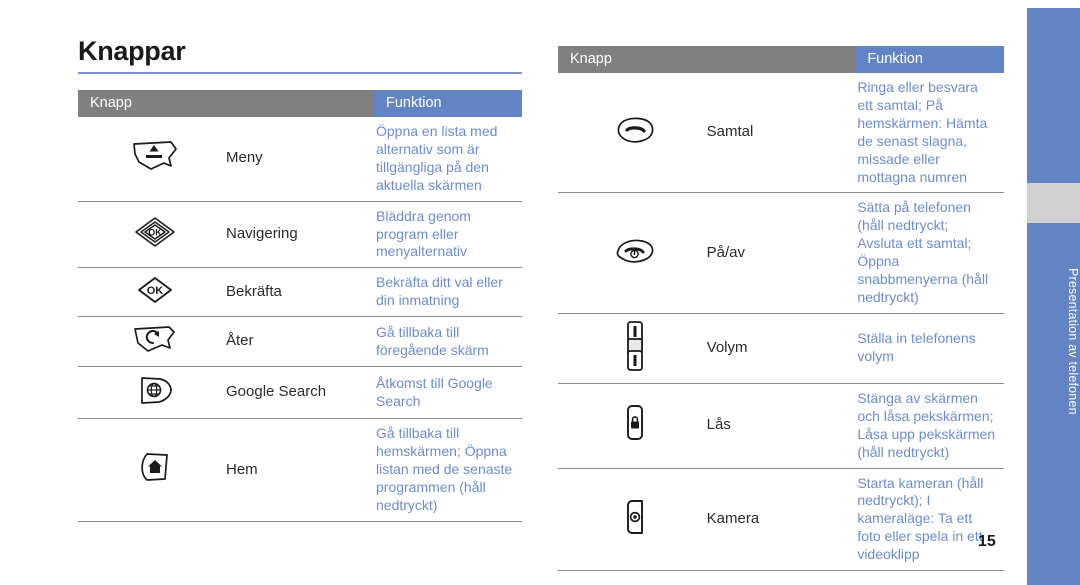 The image size is (1080, 585). I want to click on key-name: Kamera, so click(781, 520).